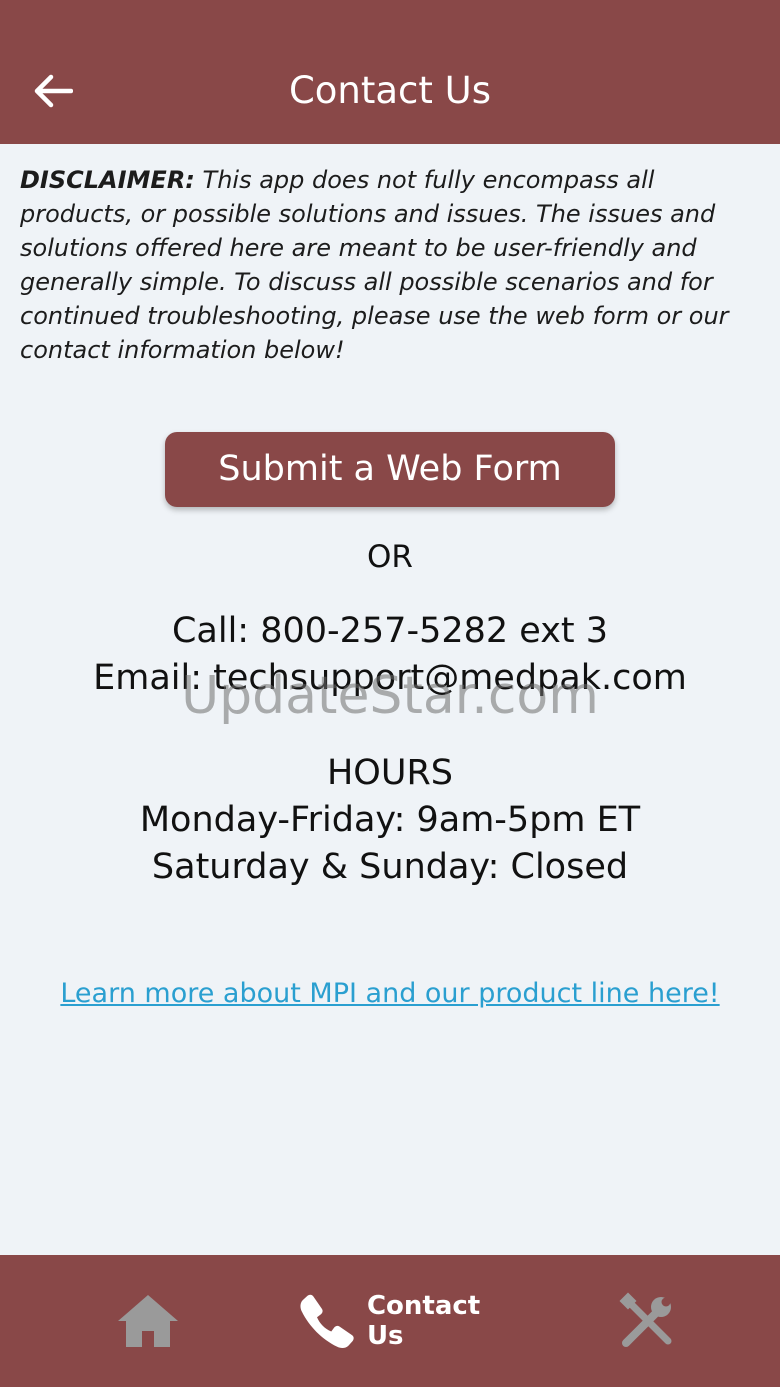 This screenshot has width=780, height=1387. Describe the element at coordinates (390, 631) in the screenshot. I see `call-phone-text: Call: 800-257-5282 ext 3` at that location.